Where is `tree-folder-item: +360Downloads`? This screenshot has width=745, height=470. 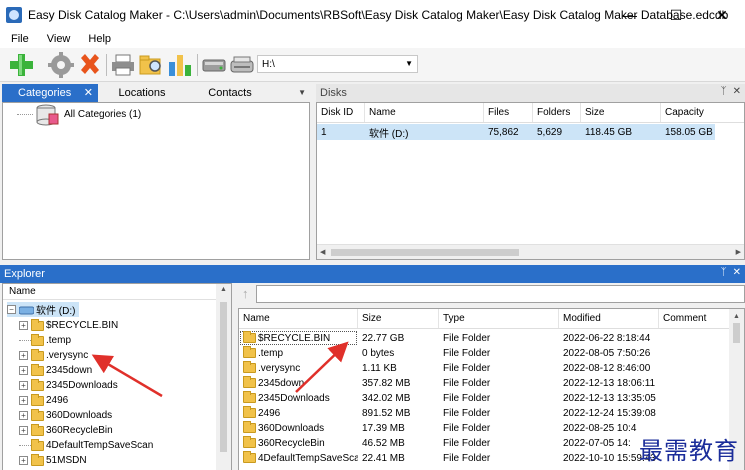 tree-folder-item: +360Downloads is located at coordinates (65, 415).